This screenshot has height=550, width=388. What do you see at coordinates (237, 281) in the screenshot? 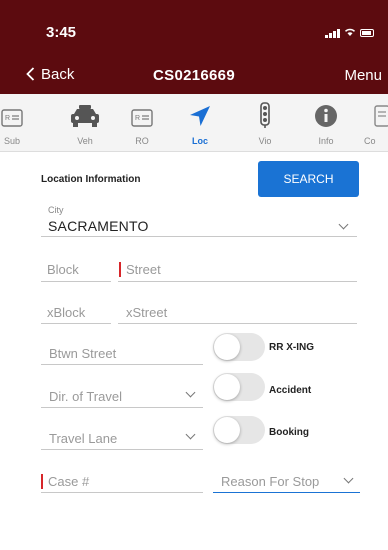
I see `street-underline` at bounding box center [237, 281].